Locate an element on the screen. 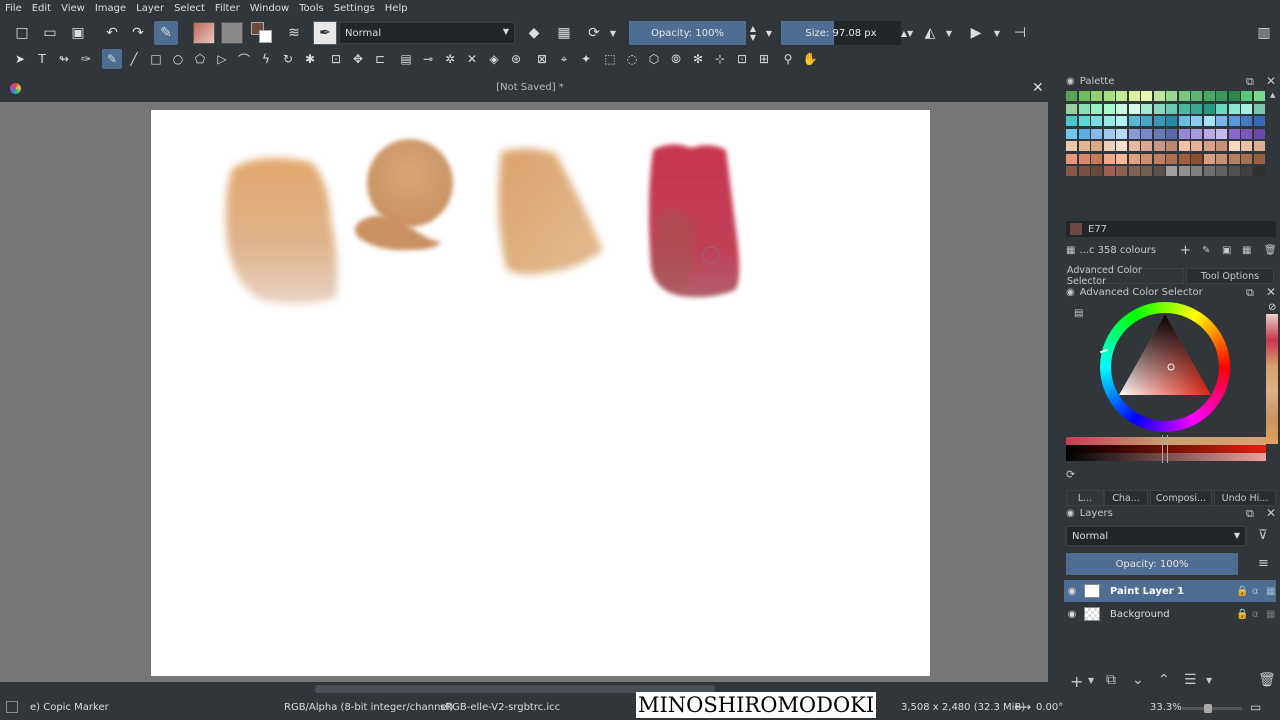 The width and height of the screenshot is (1280, 720). float-icon: ⧉ is located at coordinates (1250, 82).